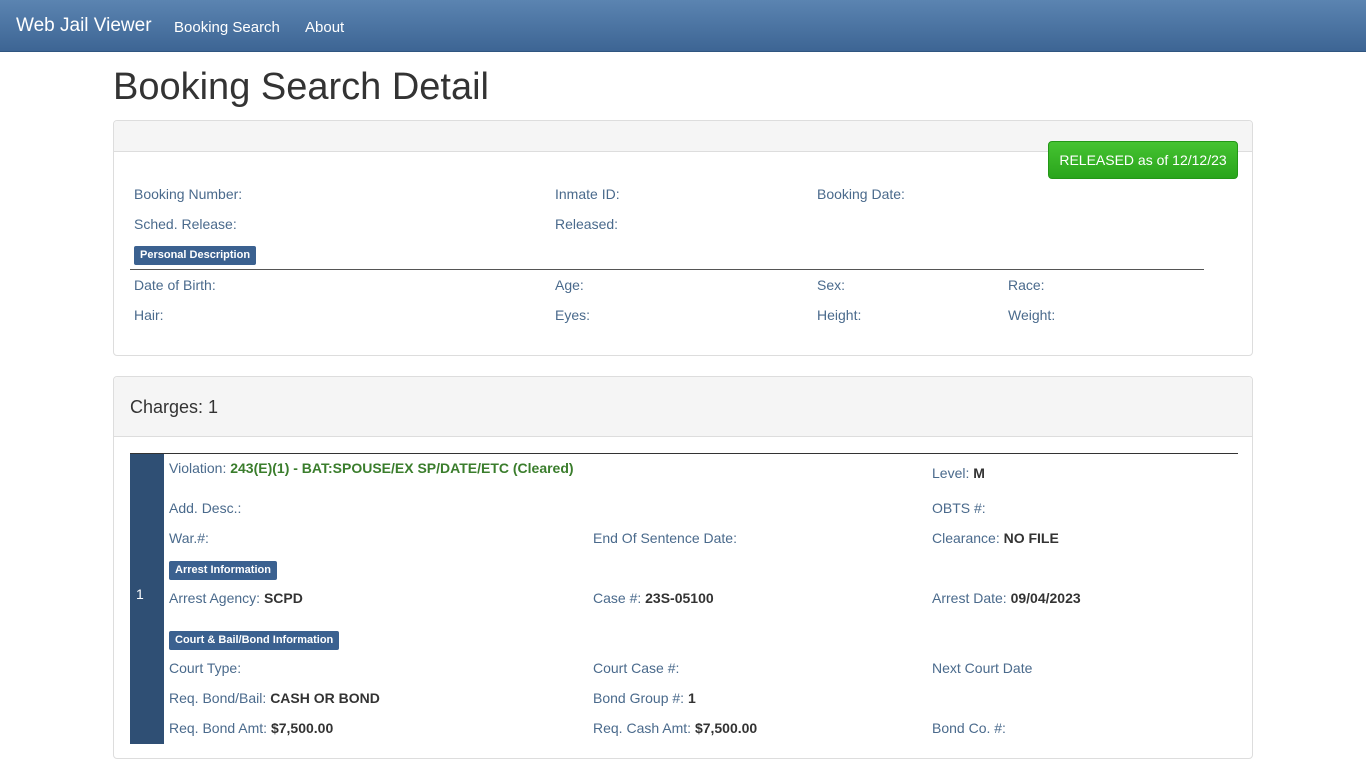  Describe the element at coordinates (982, 668) in the screenshot. I see `next-court-date-label: Next Court Date` at that location.